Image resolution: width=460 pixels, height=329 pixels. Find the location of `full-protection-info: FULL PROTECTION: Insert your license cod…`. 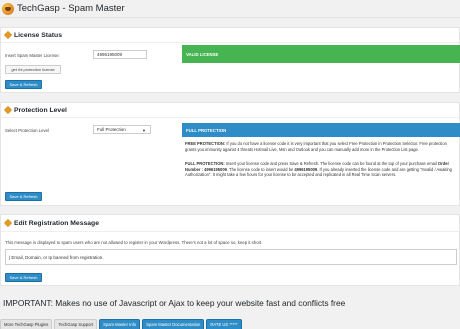

full-protection-info: FULL PROTECTION: Insert your license cod… is located at coordinates (318, 169).